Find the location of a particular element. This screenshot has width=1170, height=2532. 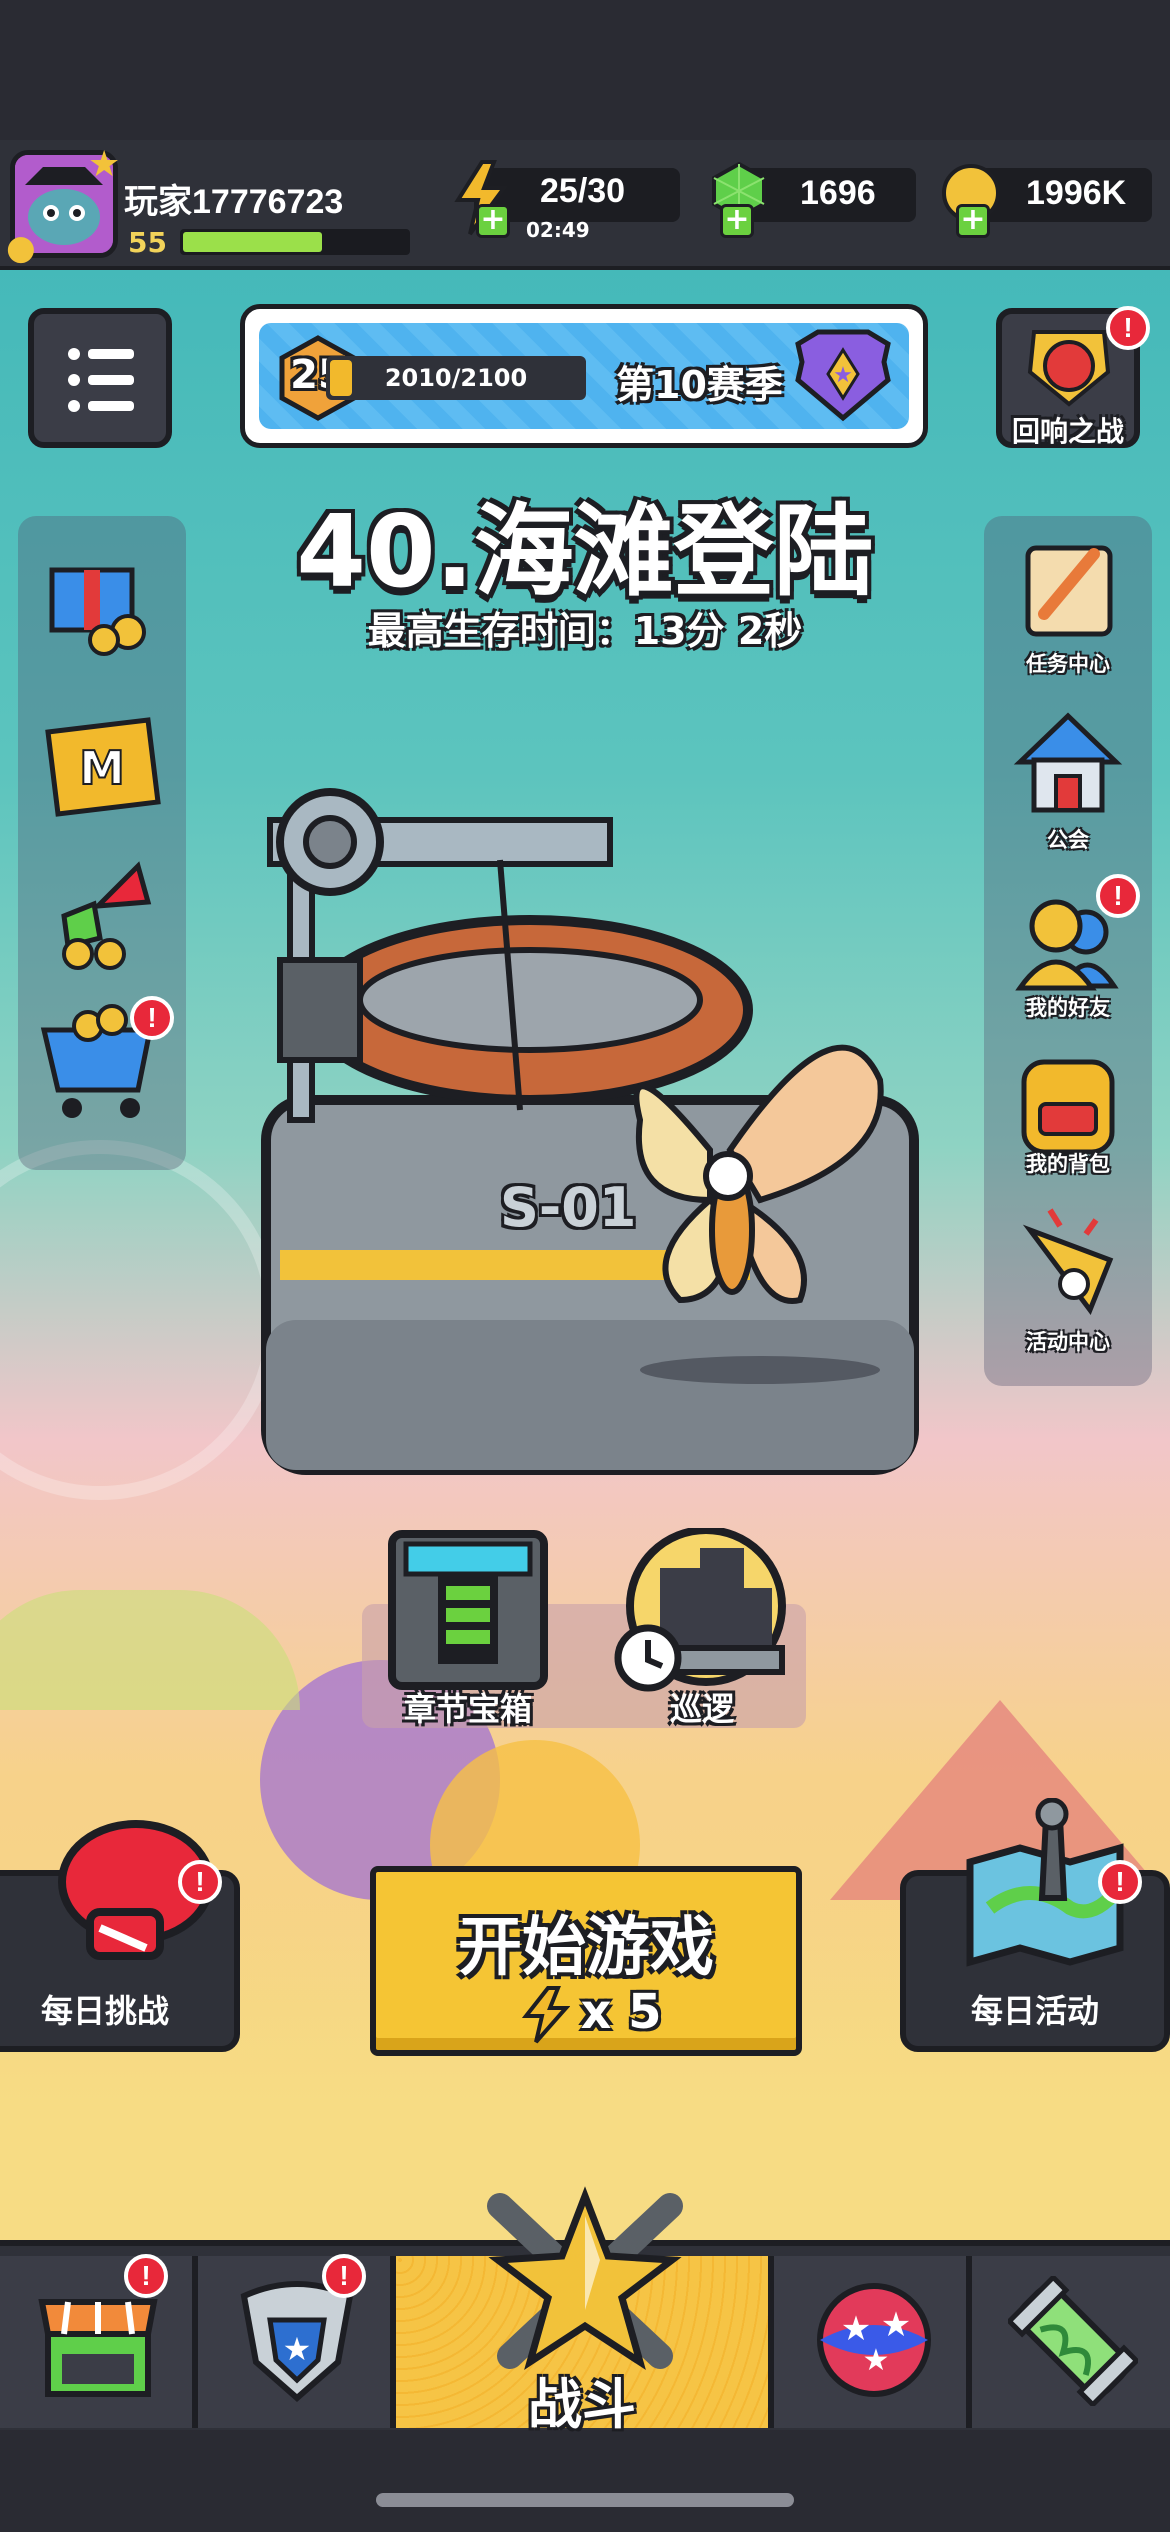

coin-pile-icon: ● is located at coordinates (21, 248).